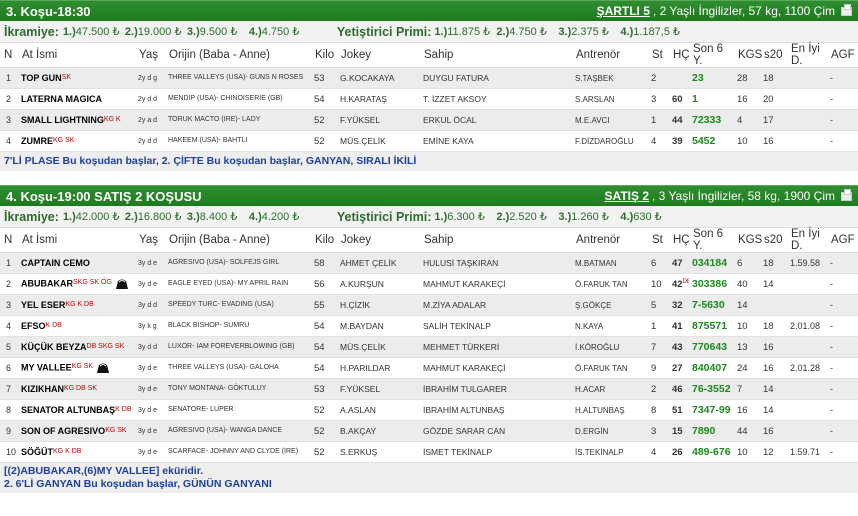  Describe the element at coordinates (61, 99) in the screenshot. I see `horse-name: LATERNA MAGICA` at that location.